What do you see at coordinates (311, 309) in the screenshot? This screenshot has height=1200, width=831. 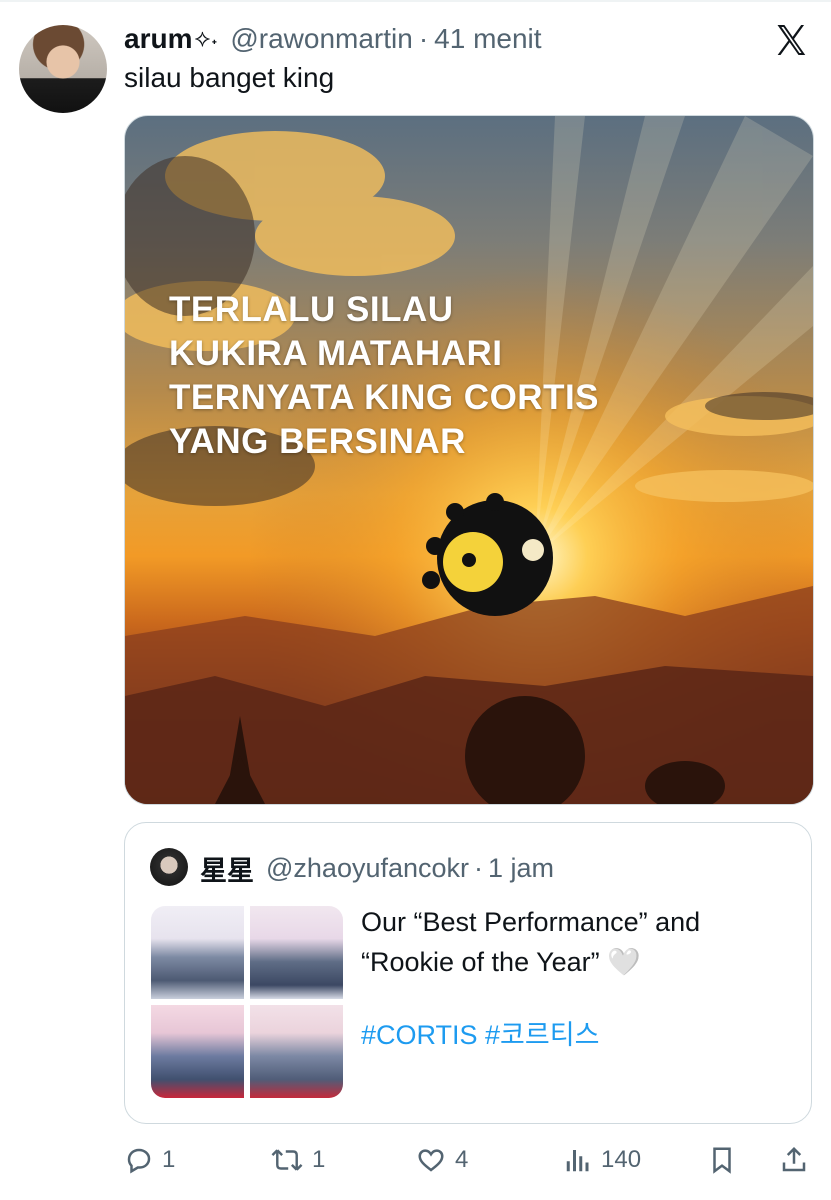 I see `overlay-line: TERLALU SILAU` at bounding box center [311, 309].